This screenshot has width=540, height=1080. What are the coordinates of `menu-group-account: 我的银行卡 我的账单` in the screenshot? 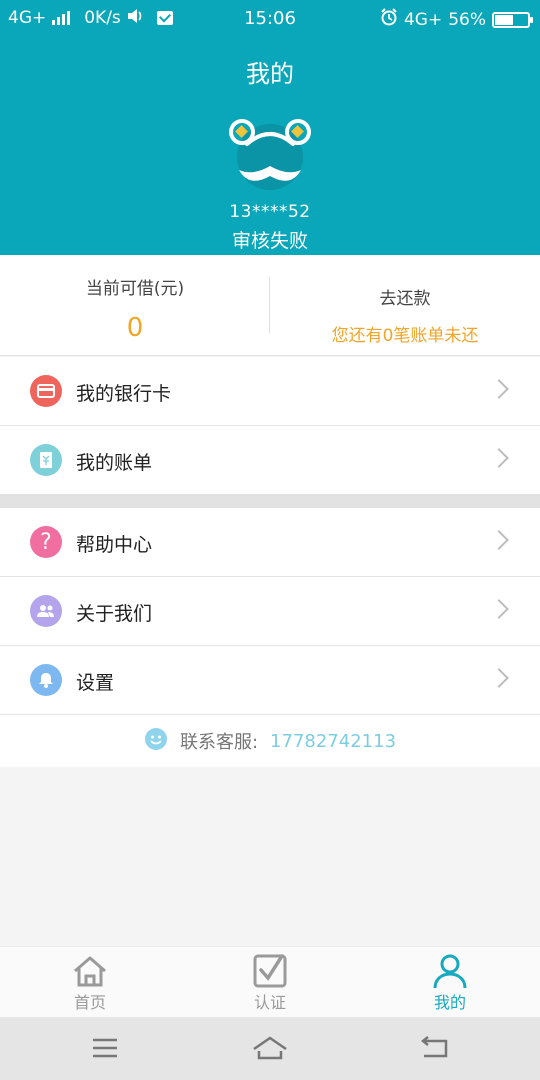 It's located at (270, 426).